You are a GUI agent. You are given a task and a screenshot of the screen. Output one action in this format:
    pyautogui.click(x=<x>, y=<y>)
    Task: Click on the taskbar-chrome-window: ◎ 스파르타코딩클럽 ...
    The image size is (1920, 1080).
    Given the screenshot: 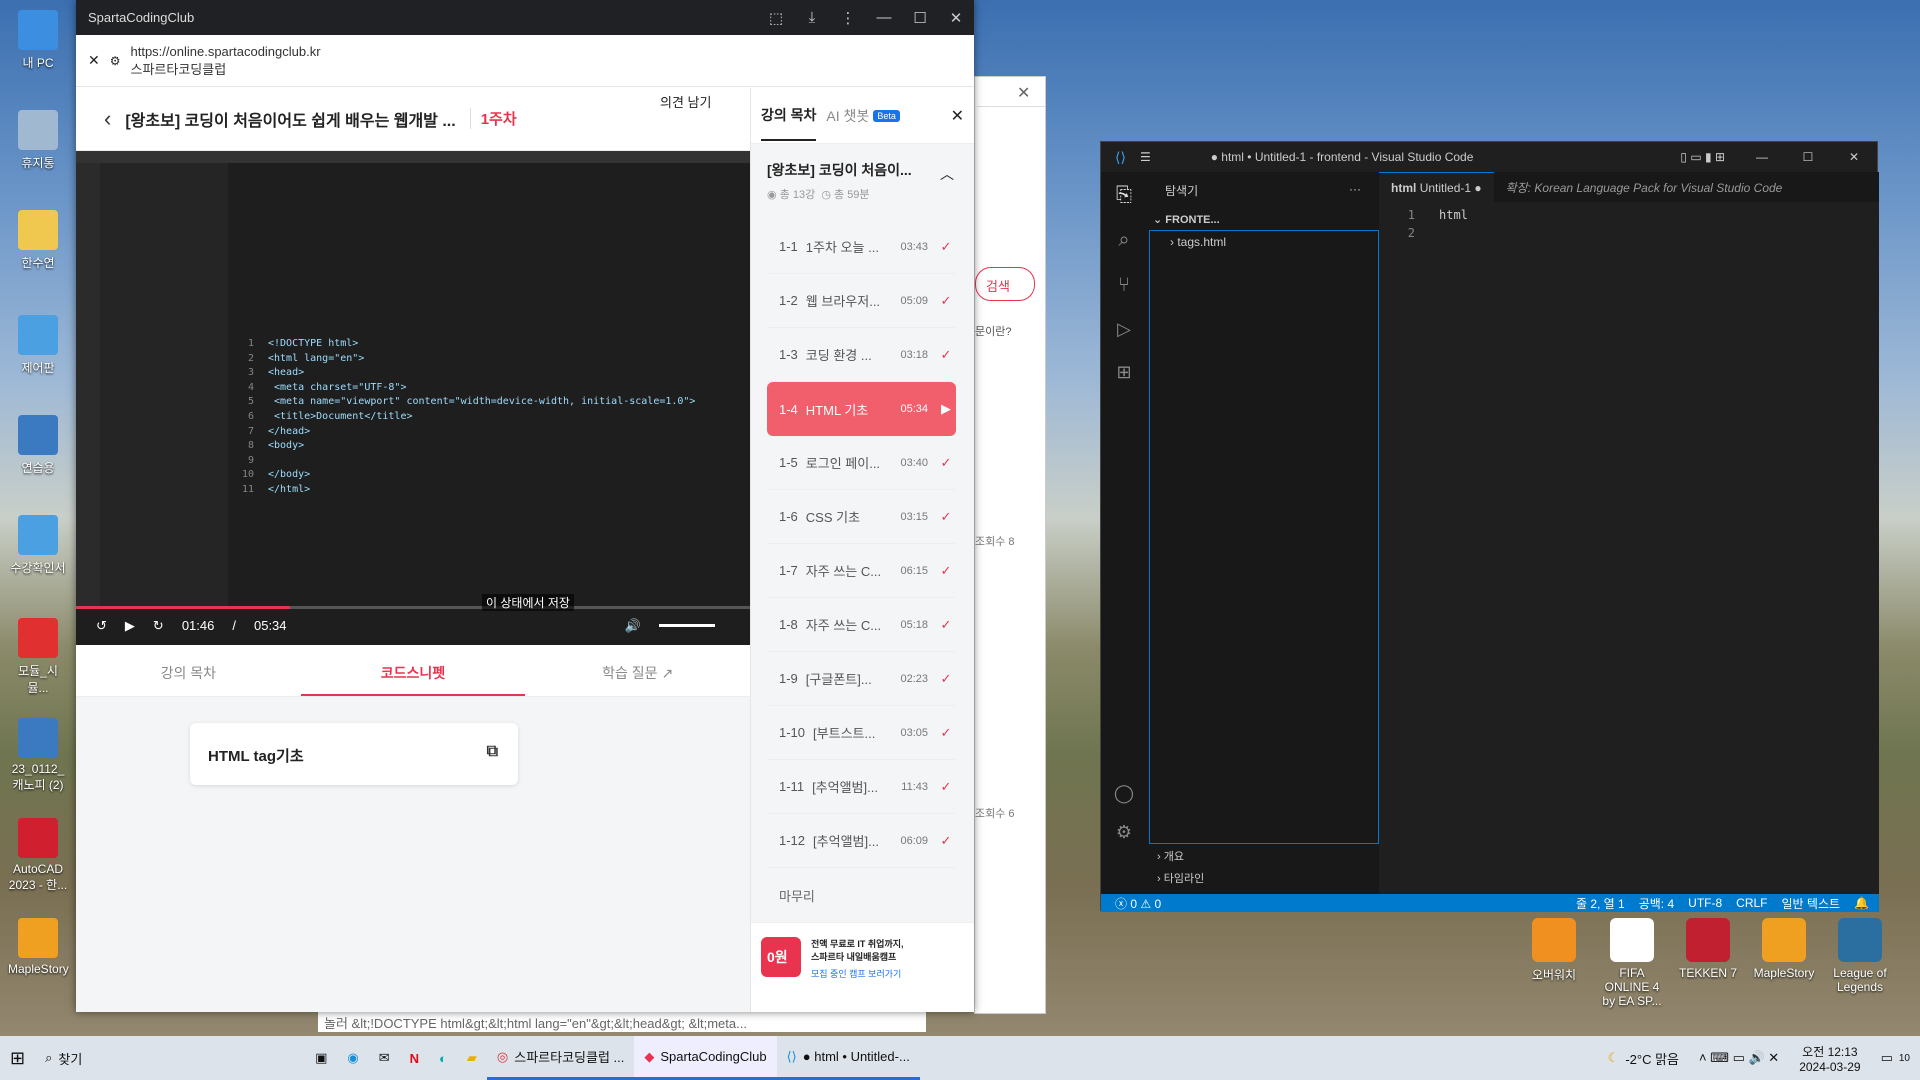 What is the action you would take?
    pyautogui.click(x=560, y=1058)
    